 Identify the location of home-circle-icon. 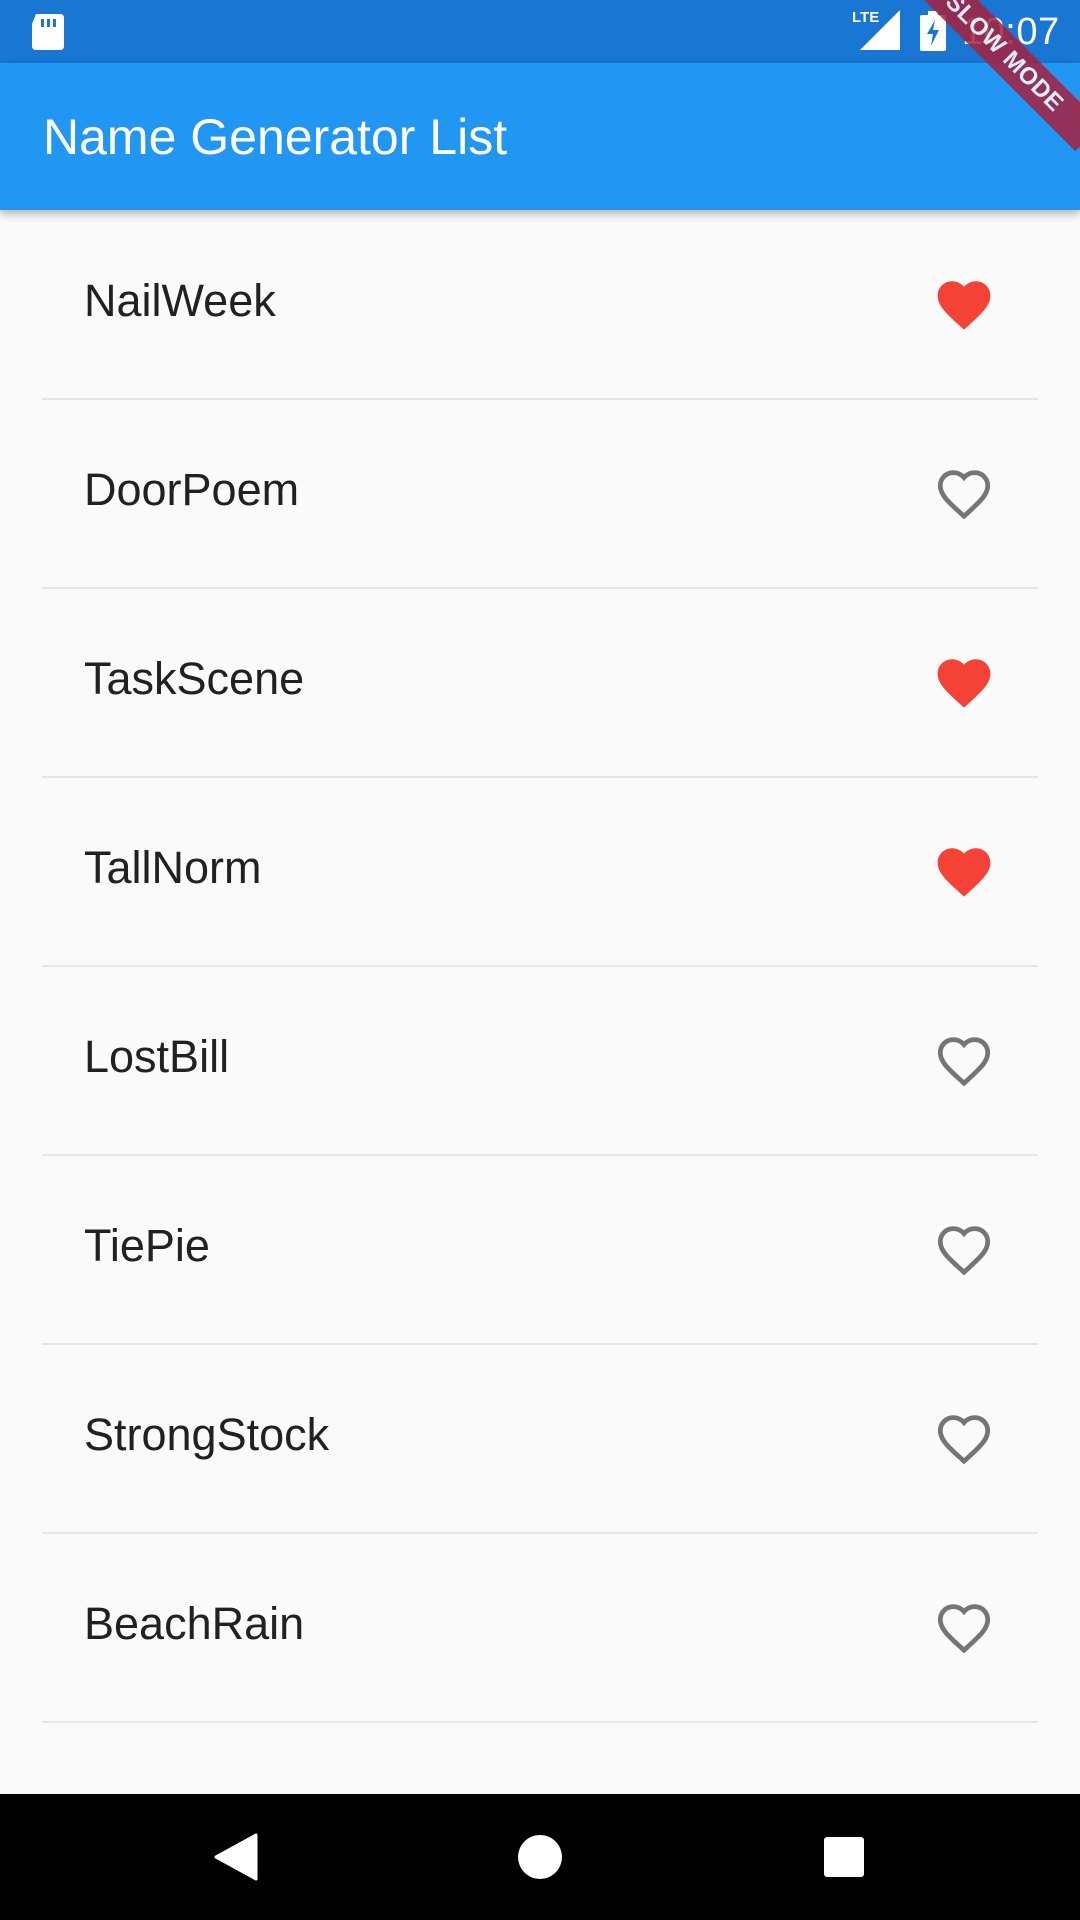
(540, 1857).